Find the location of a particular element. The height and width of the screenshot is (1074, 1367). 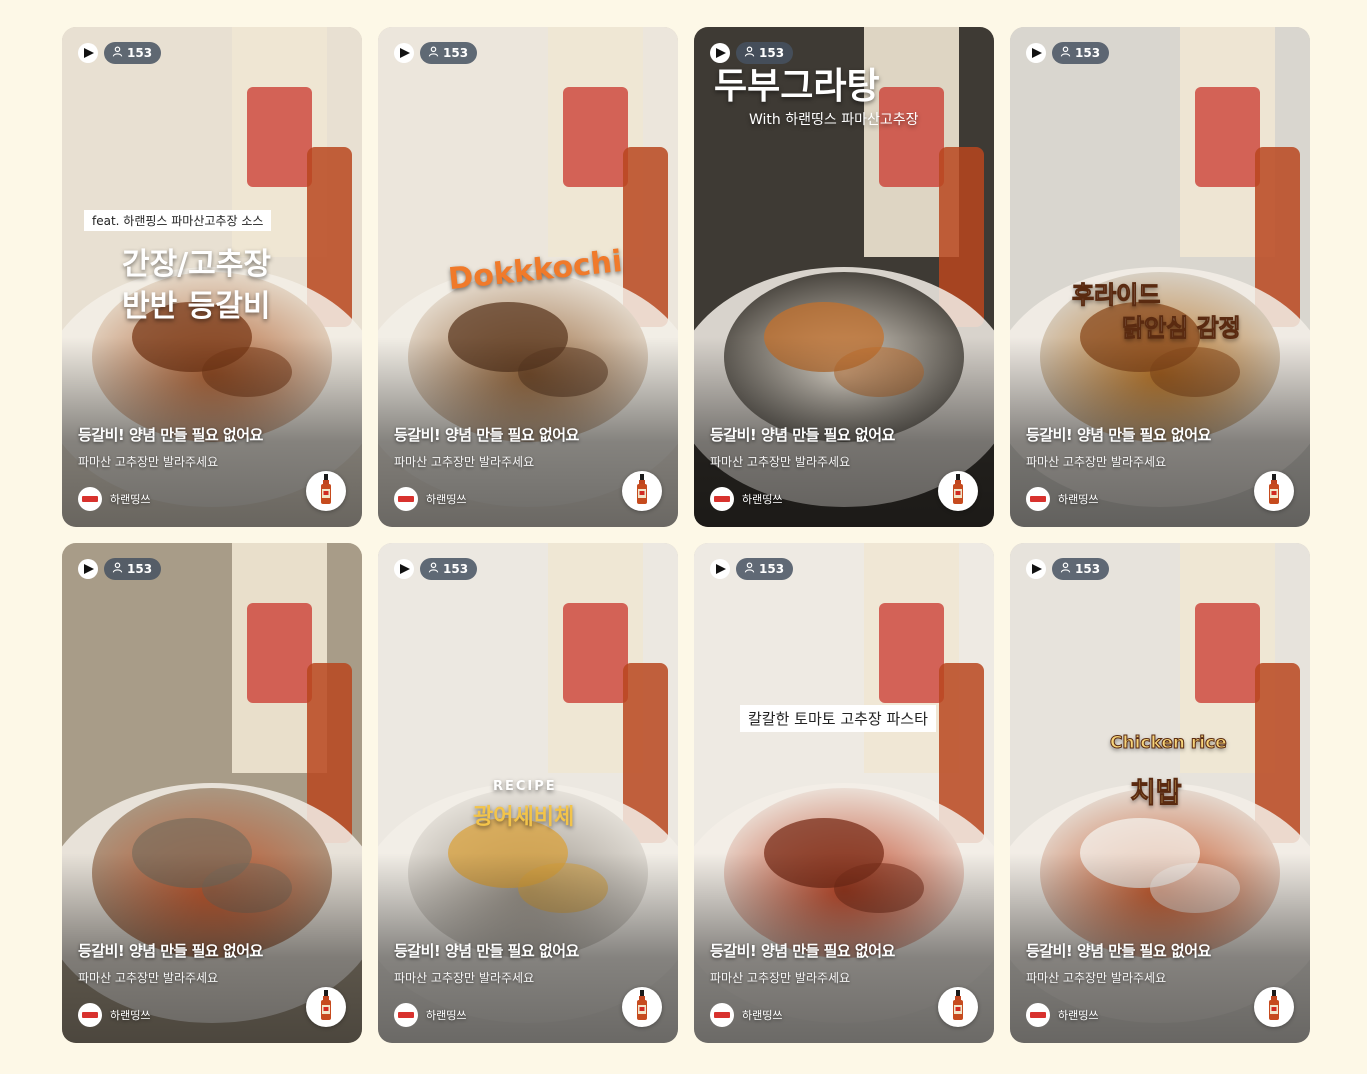

overlay-text: 간장/고추장 is located at coordinates (196, 264).